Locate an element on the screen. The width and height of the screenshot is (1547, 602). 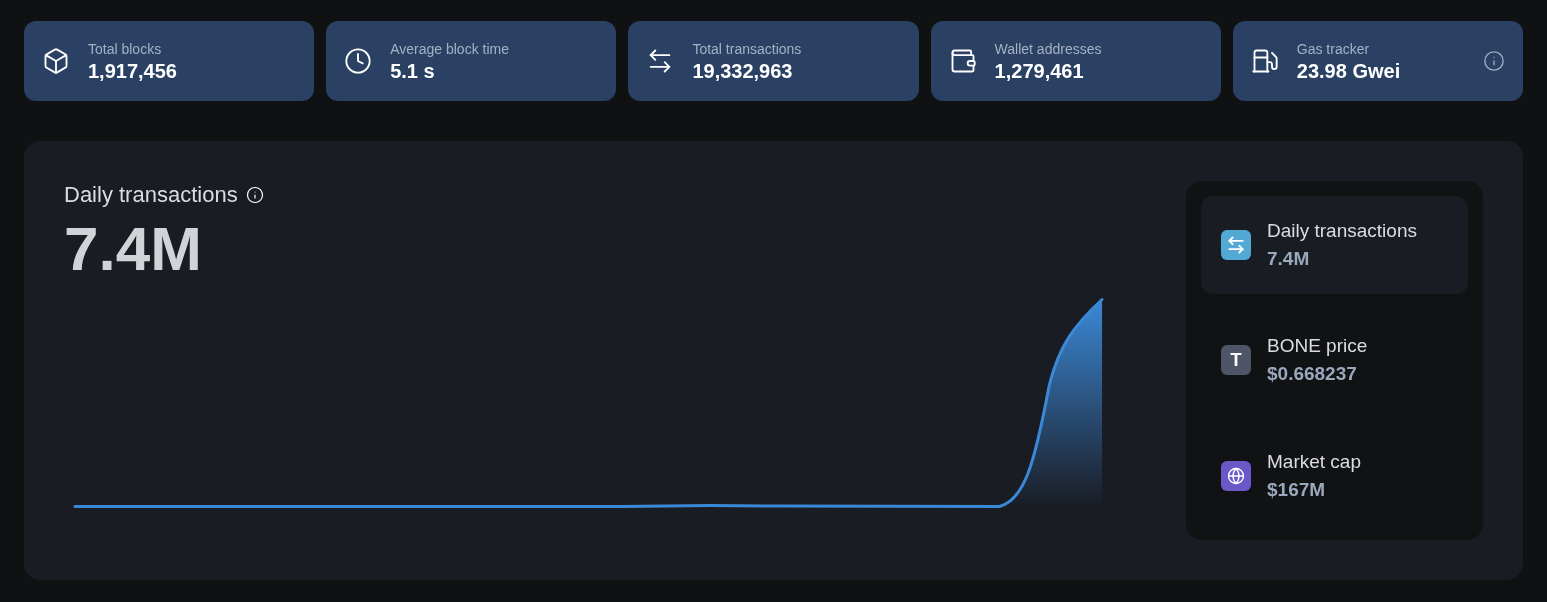
clock-icon is located at coordinates (358, 61).